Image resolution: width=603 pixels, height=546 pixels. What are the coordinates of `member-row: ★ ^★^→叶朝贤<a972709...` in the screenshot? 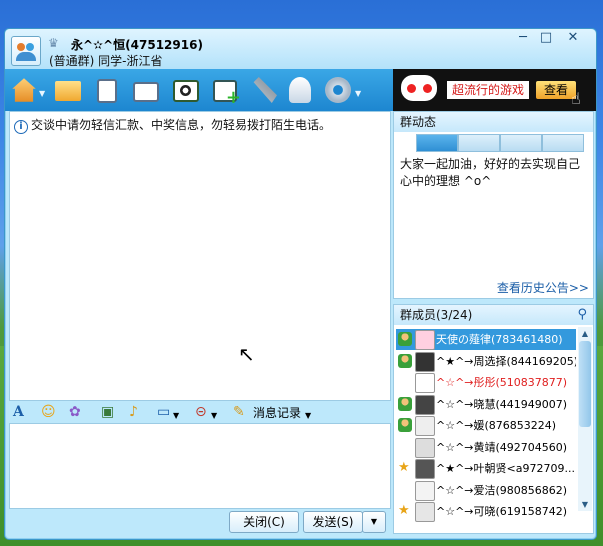 It's located at (486, 468).